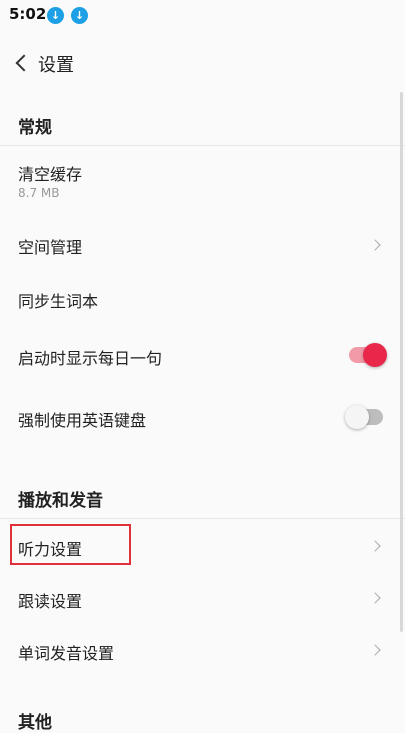  Describe the element at coordinates (23, 63) in the screenshot. I see `back-icon` at that location.